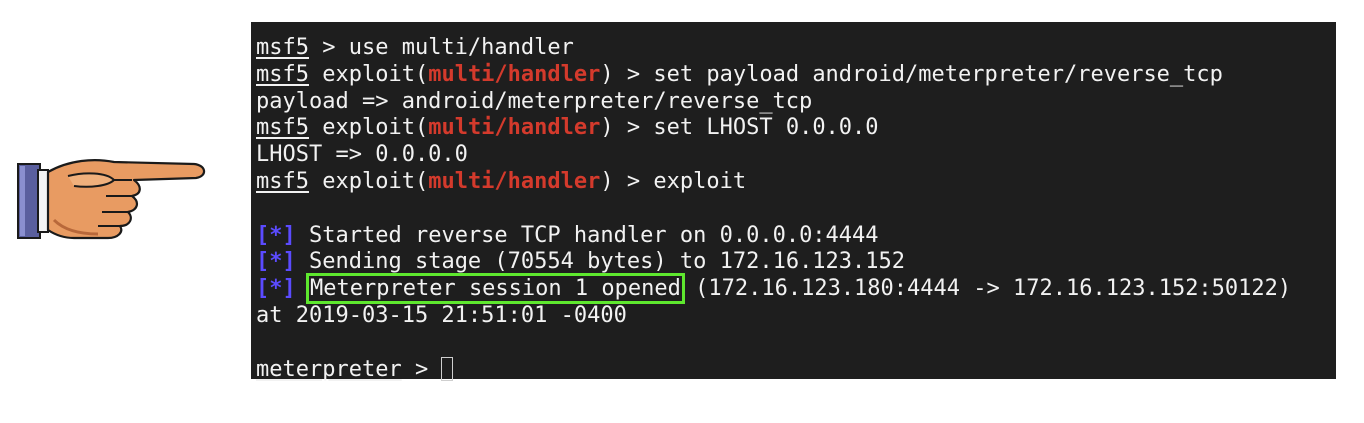 The width and height of the screenshot is (1364, 423). What do you see at coordinates (796, 316) in the screenshot?
I see `terminal-line: at 2019-03-15 21:51:01 -0400` at bounding box center [796, 316].